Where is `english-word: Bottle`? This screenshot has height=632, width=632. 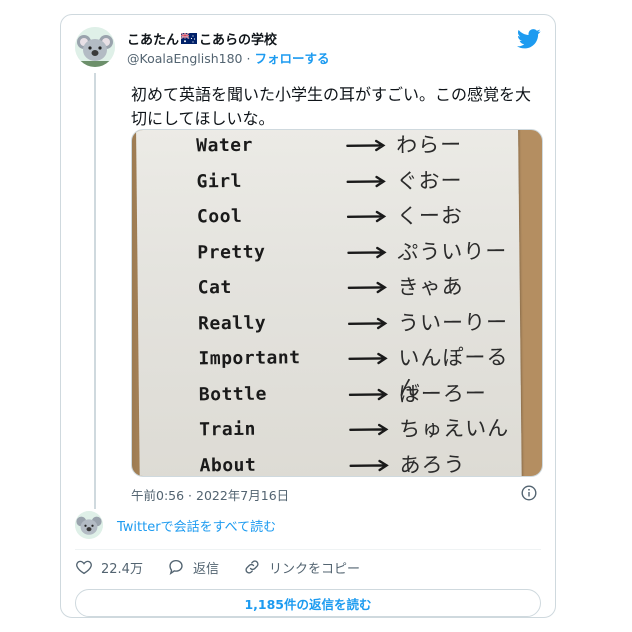 english-word: Bottle is located at coordinates (232, 394).